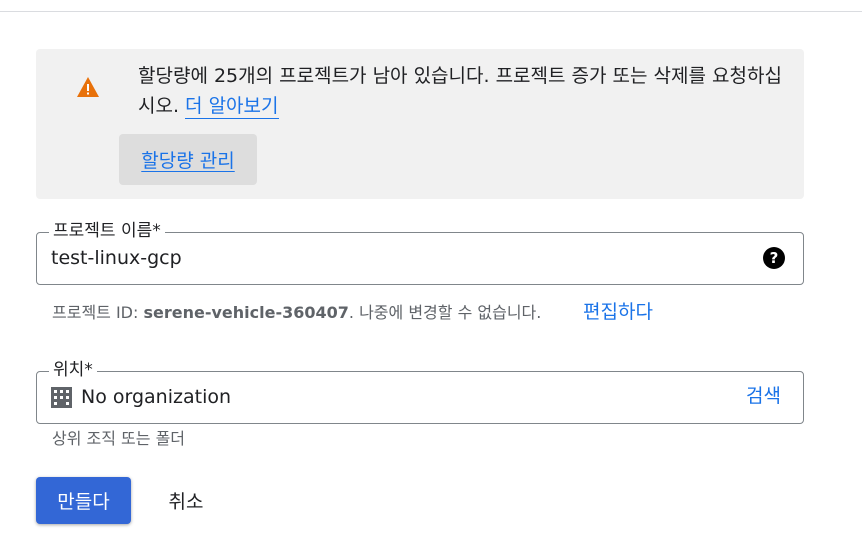 This screenshot has height=546, width=862. Describe the element at coordinates (116, 258) in the screenshot. I see `project-name-input: test-linux-gcp` at that location.